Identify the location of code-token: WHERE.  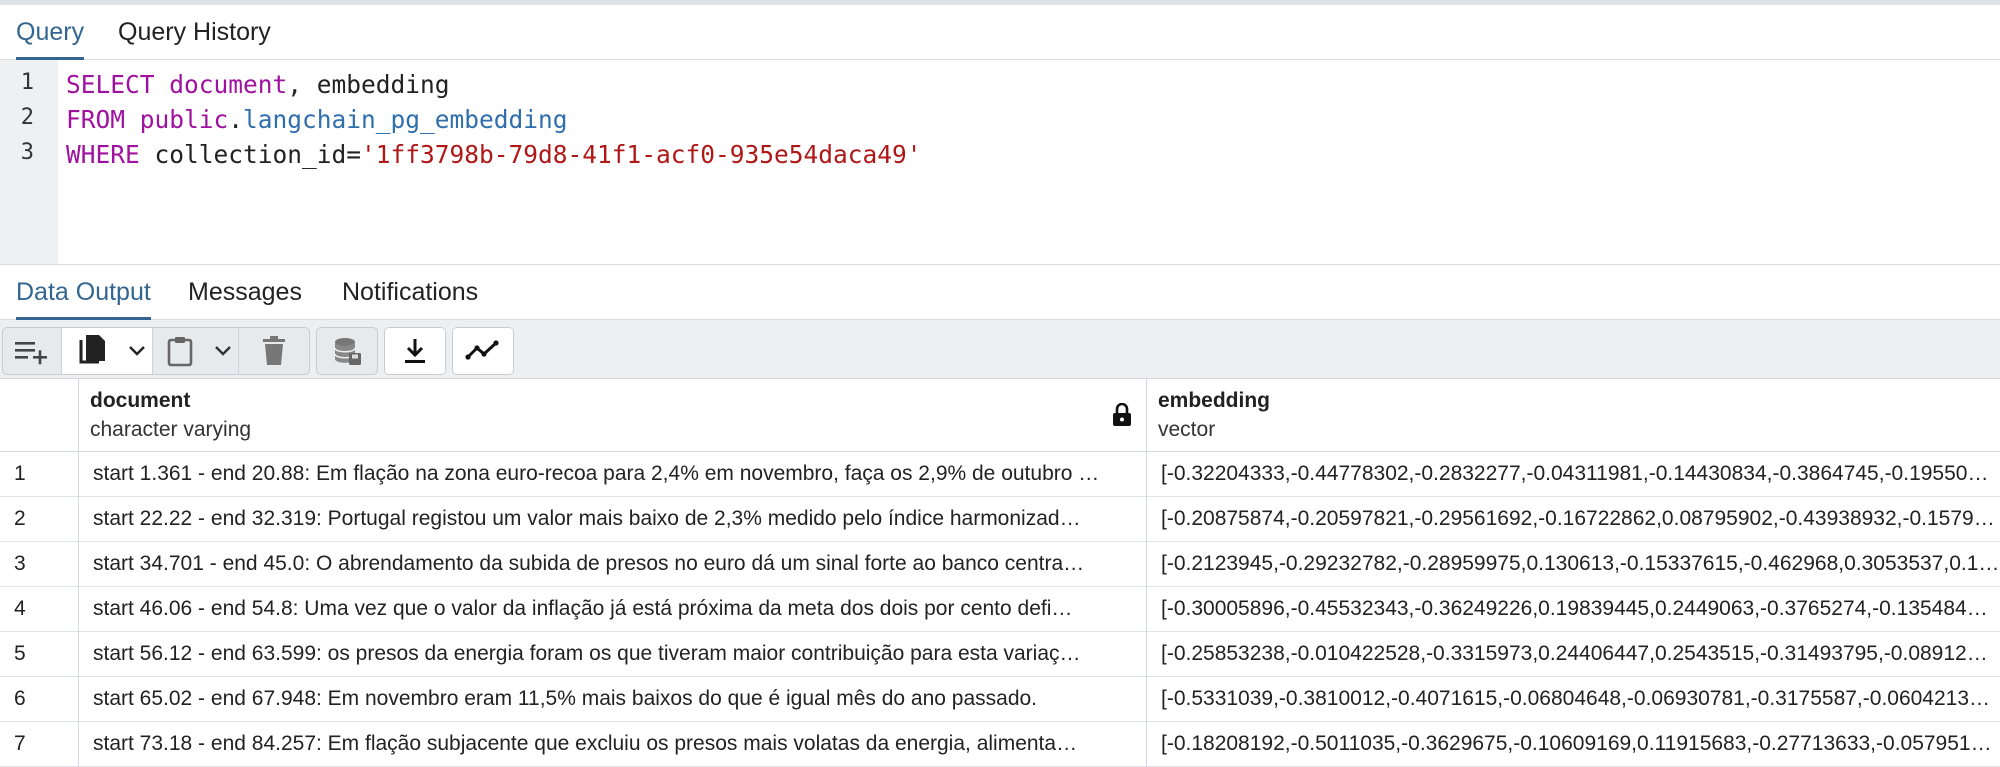
(110, 154).